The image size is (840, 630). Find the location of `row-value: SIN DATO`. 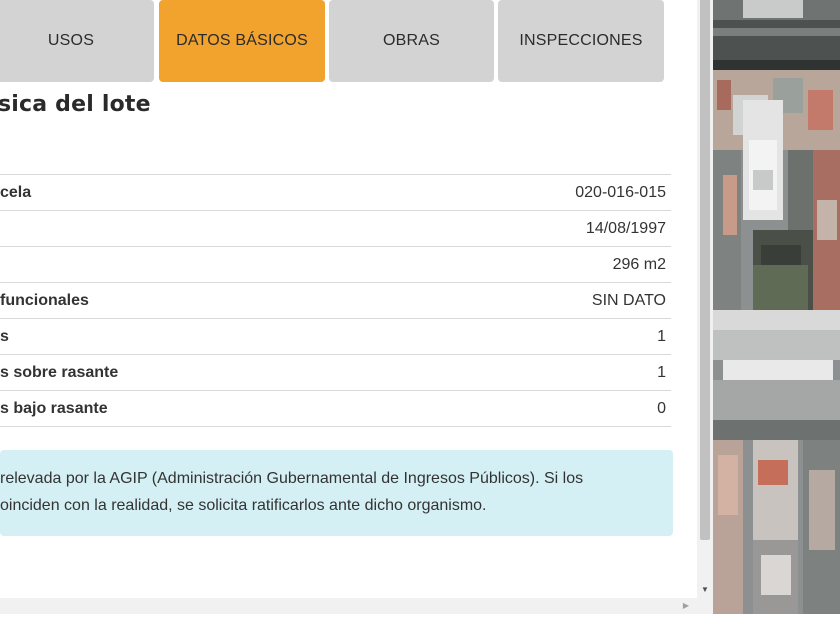

row-value: SIN DATO is located at coordinates (628, 300).